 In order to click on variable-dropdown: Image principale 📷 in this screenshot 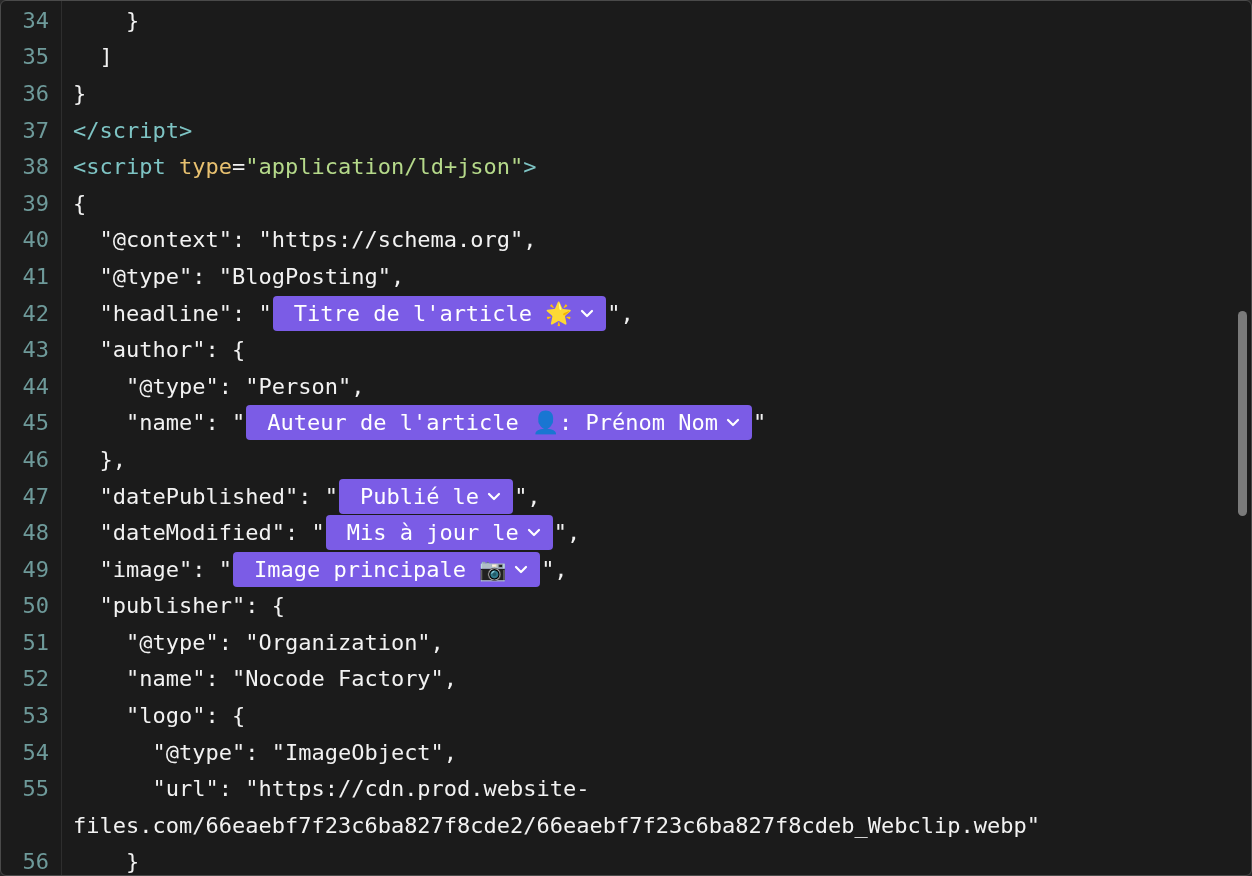, I will do `click(386, 569)`.